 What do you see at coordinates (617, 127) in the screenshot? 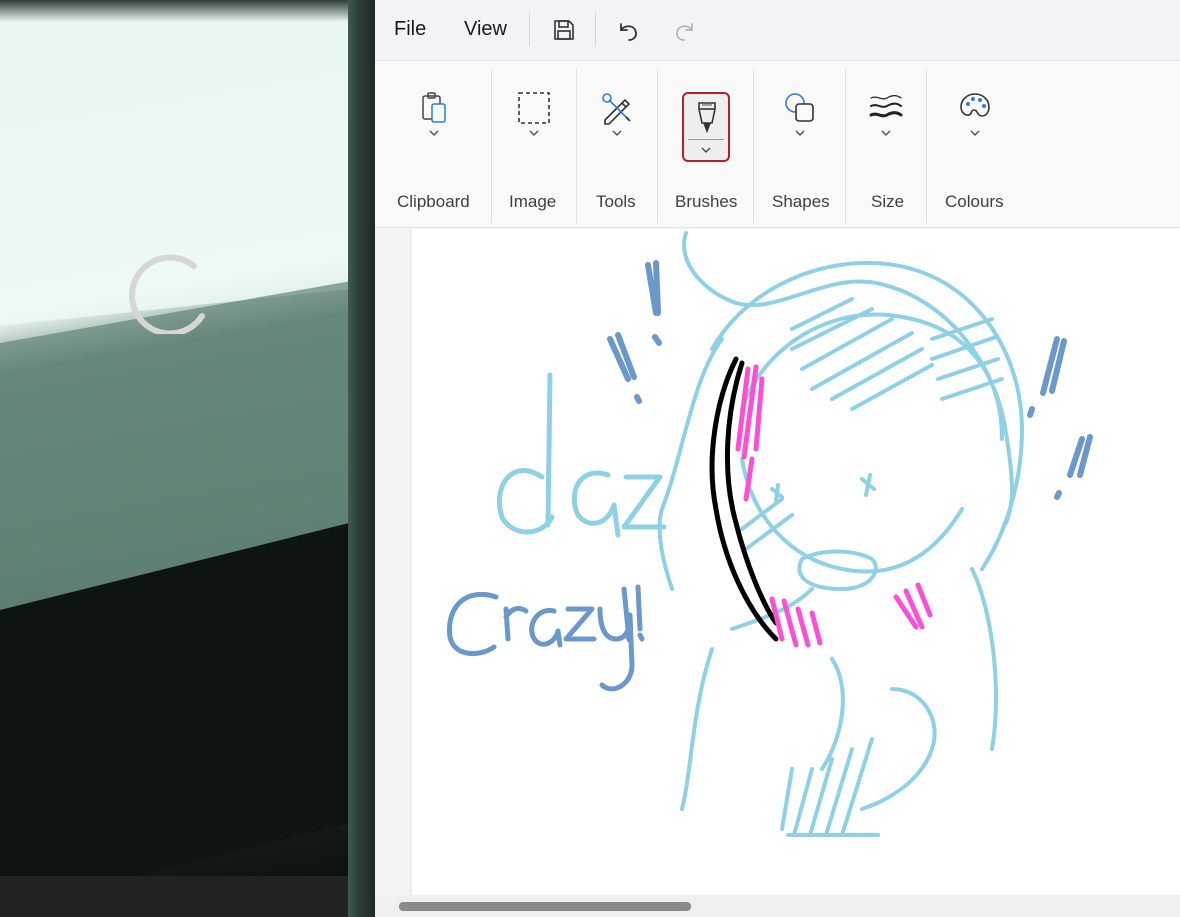
I see `tools-button` at bounding box center [617, 127].